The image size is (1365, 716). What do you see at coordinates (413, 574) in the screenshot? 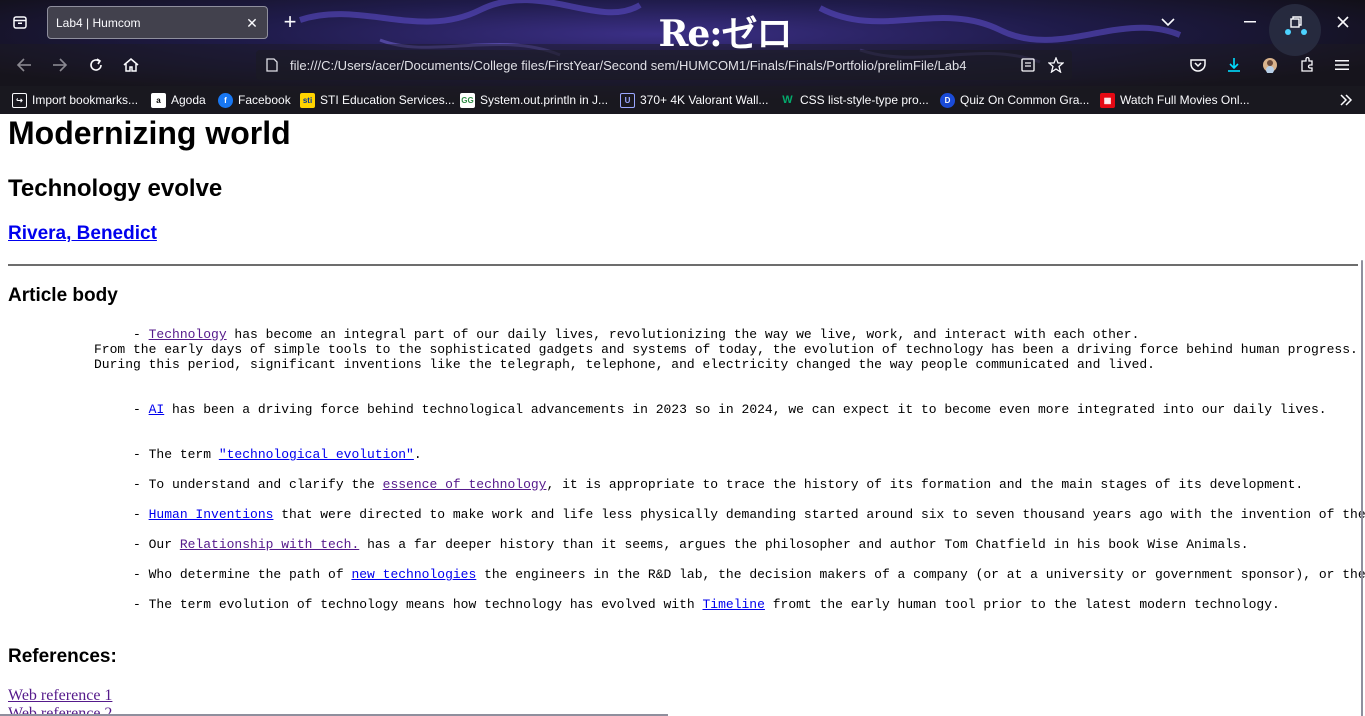
I see `article-link: new technologies` at bounding box center [413, 574].